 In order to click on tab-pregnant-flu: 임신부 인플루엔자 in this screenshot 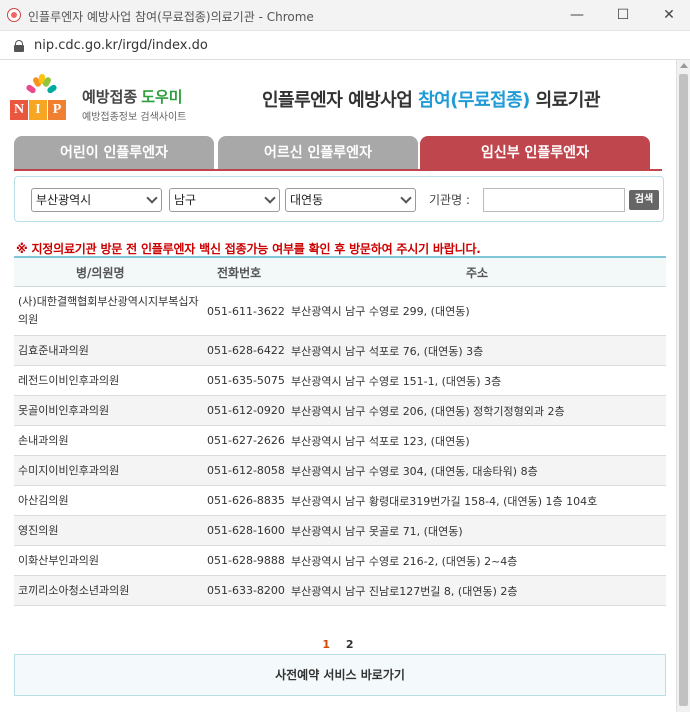, I will do `click(535, 153)`.